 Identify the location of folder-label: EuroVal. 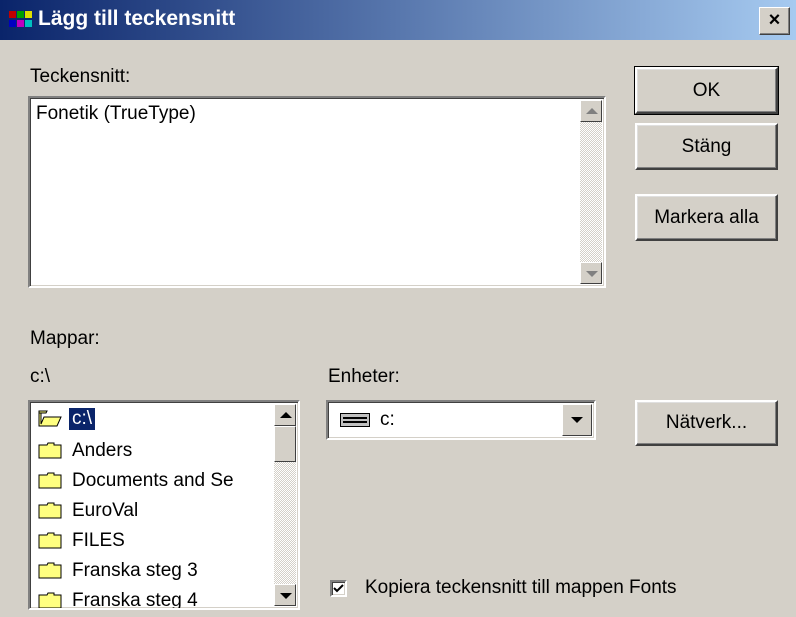
(105, 510).